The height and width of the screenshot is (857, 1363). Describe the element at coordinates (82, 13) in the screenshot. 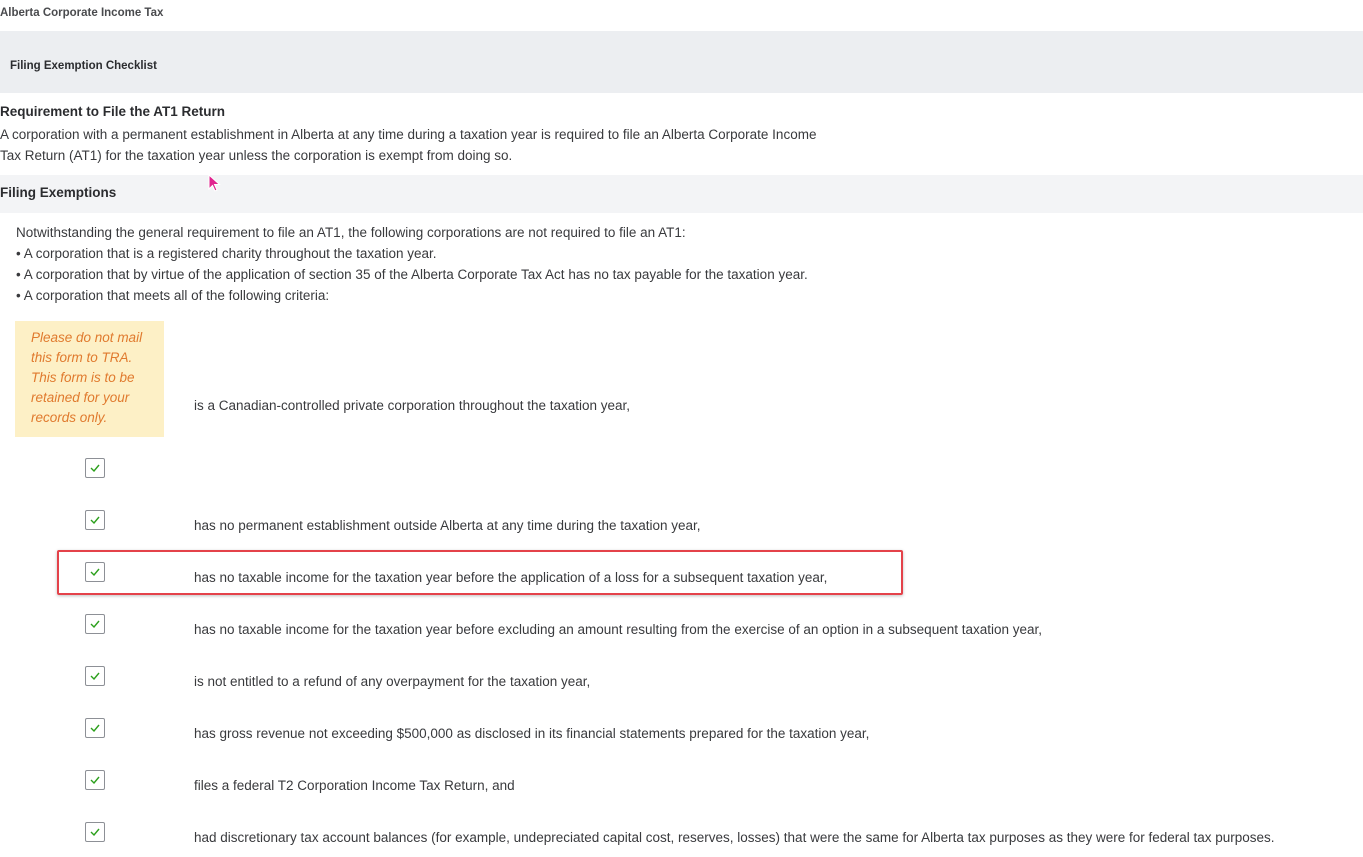

I see `app-title: Alberta Corporate Income Tax` at that location.